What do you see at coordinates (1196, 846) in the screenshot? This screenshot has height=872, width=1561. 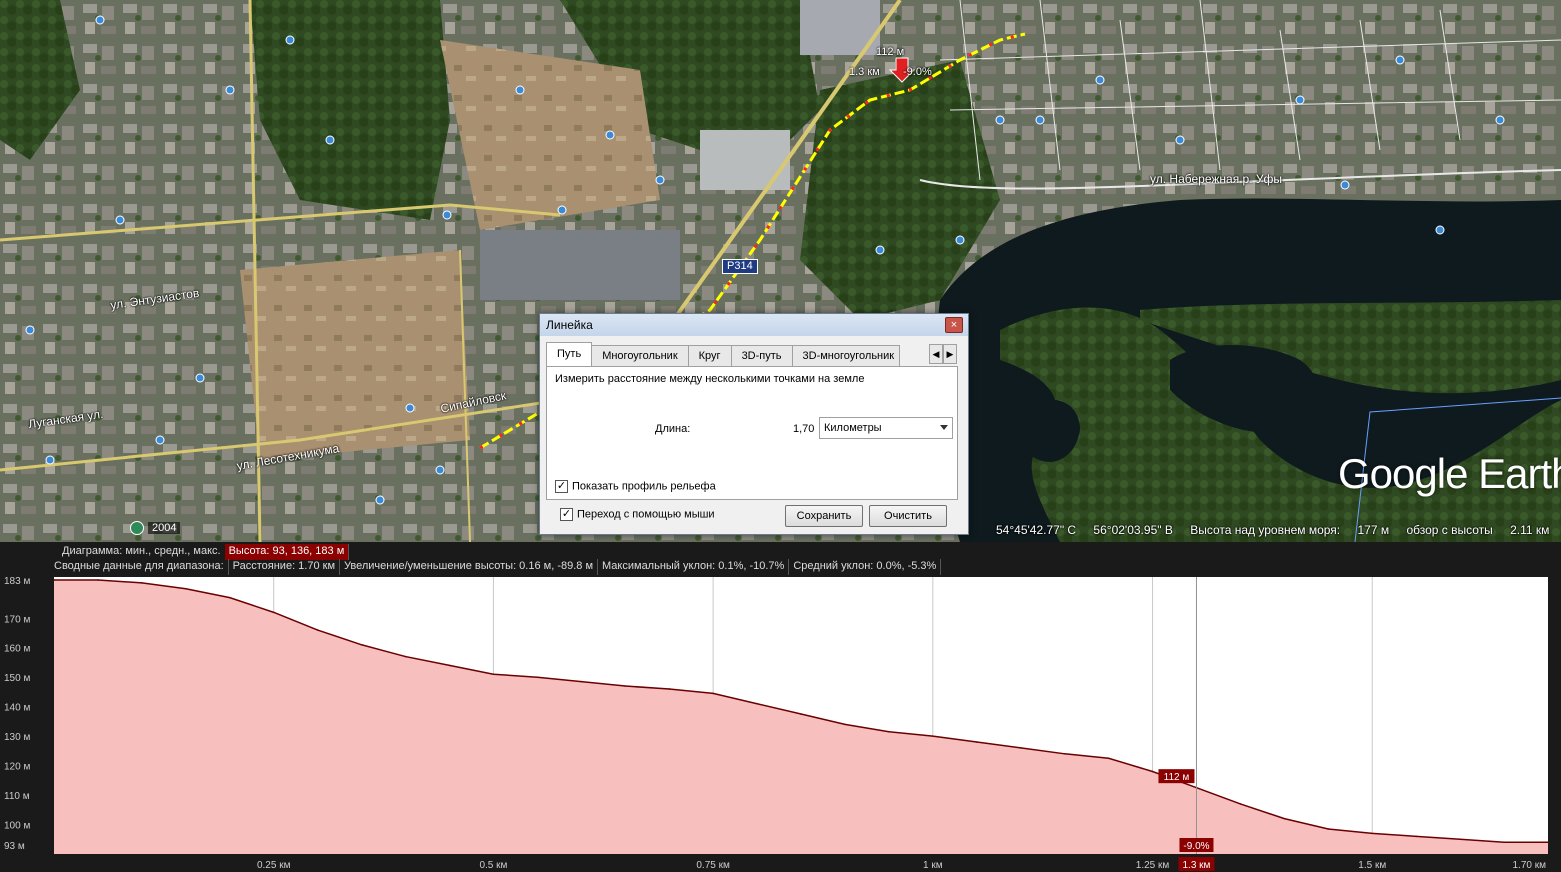 I see `cursor-slope-label: -9.0%` at bounding box center [1196, 846].